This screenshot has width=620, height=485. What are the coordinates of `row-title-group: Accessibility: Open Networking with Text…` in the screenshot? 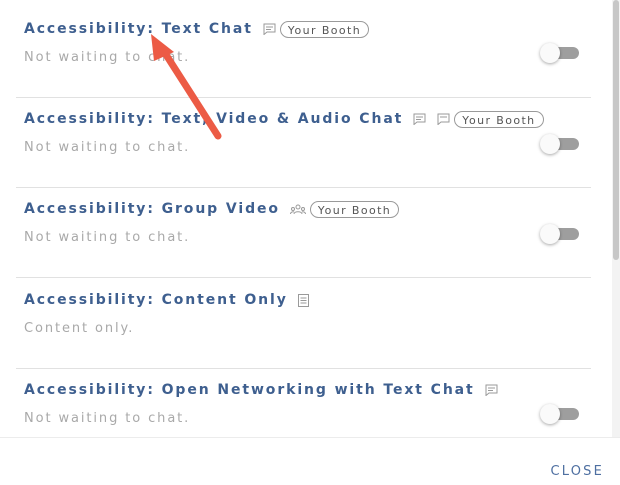 It's located at (261, 390).